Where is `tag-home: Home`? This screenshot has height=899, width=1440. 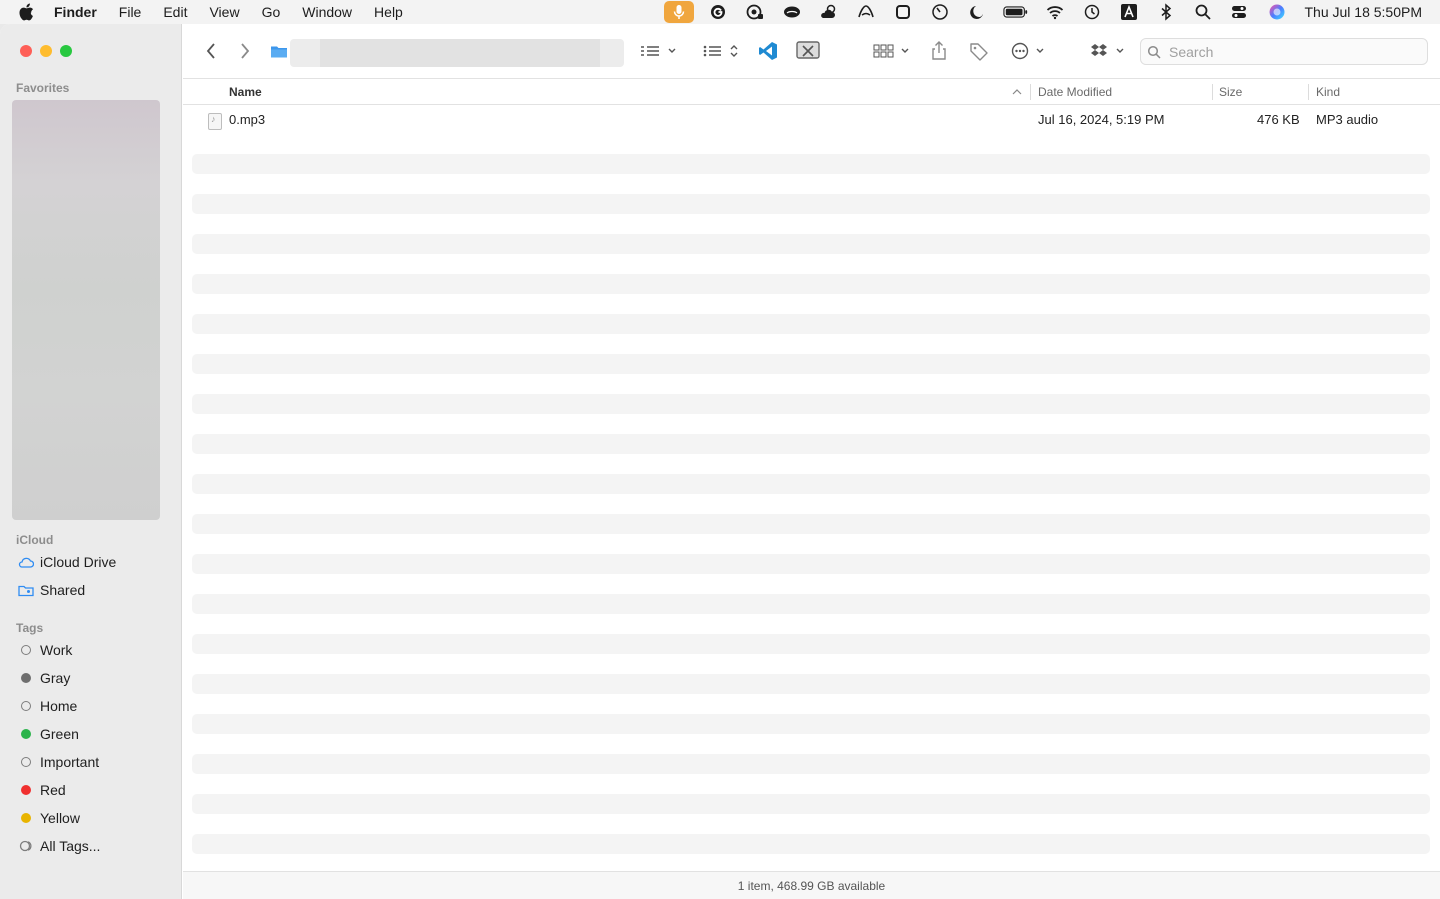 tag-home: Home is located at coordinates (47, 706).